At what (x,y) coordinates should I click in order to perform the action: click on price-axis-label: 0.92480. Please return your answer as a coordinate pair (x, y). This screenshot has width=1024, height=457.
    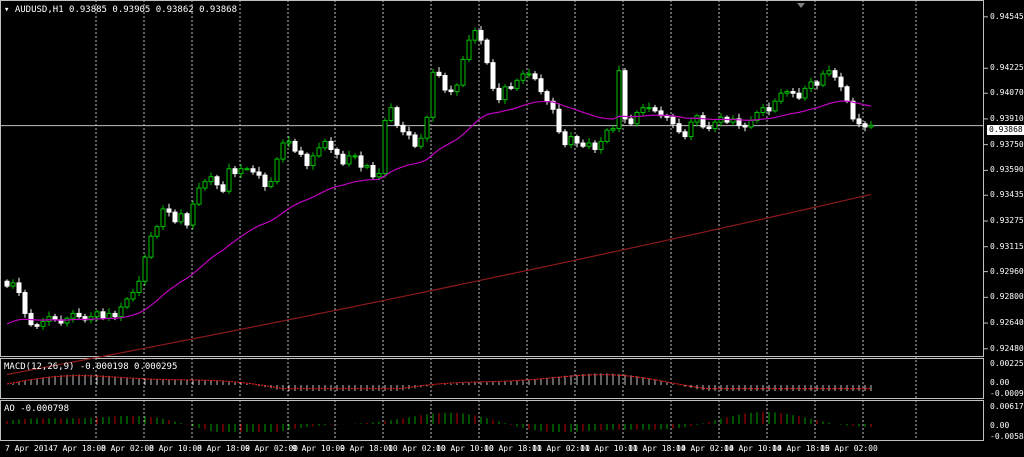
    Looking at the image, I should click on (1007, 348).